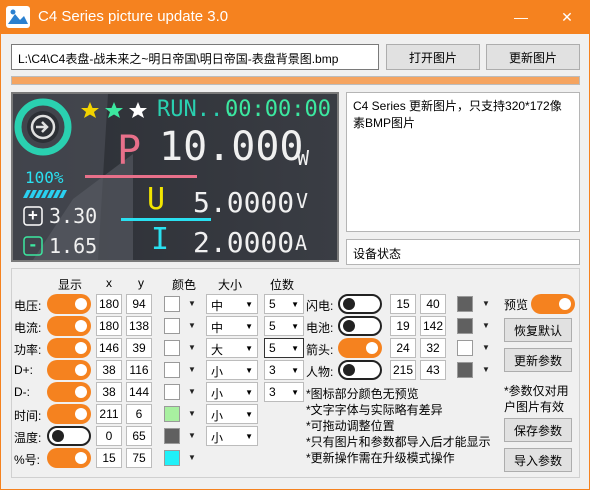  What do you see at coordinates (28, 438) in the screenshot?
I see `row-label: 温度:` at bounding box center [28, 438].